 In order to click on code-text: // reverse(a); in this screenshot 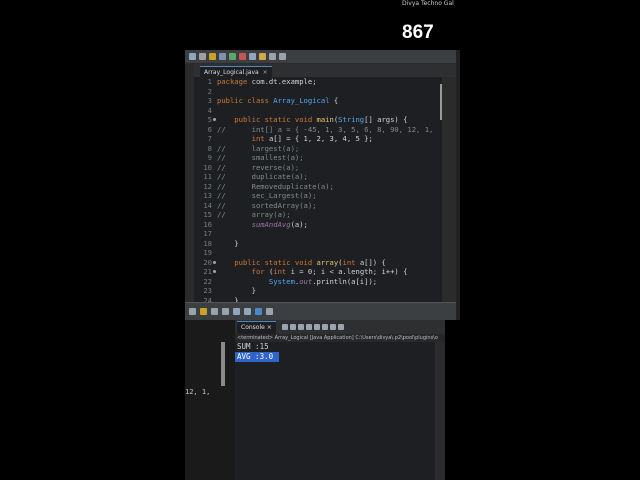, I will do `click(258, 167)`.